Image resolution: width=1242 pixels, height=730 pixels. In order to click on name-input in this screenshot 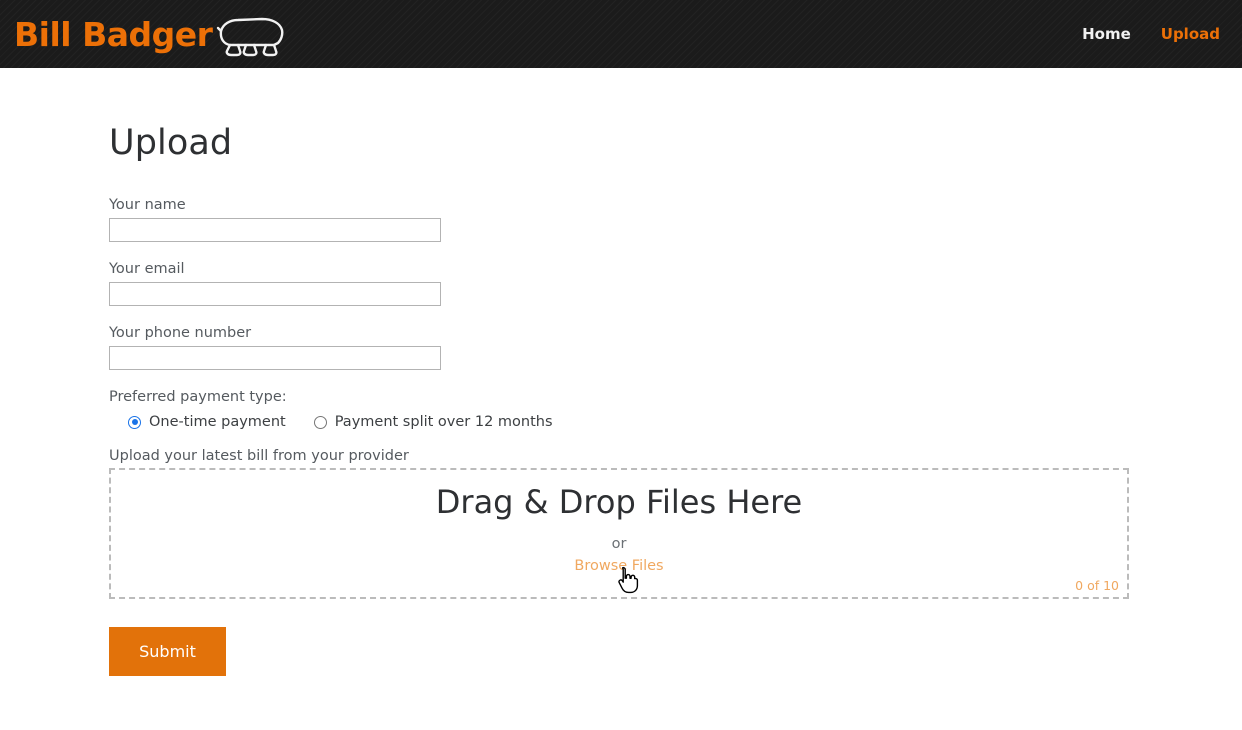, I will do `click(275, 230)`.